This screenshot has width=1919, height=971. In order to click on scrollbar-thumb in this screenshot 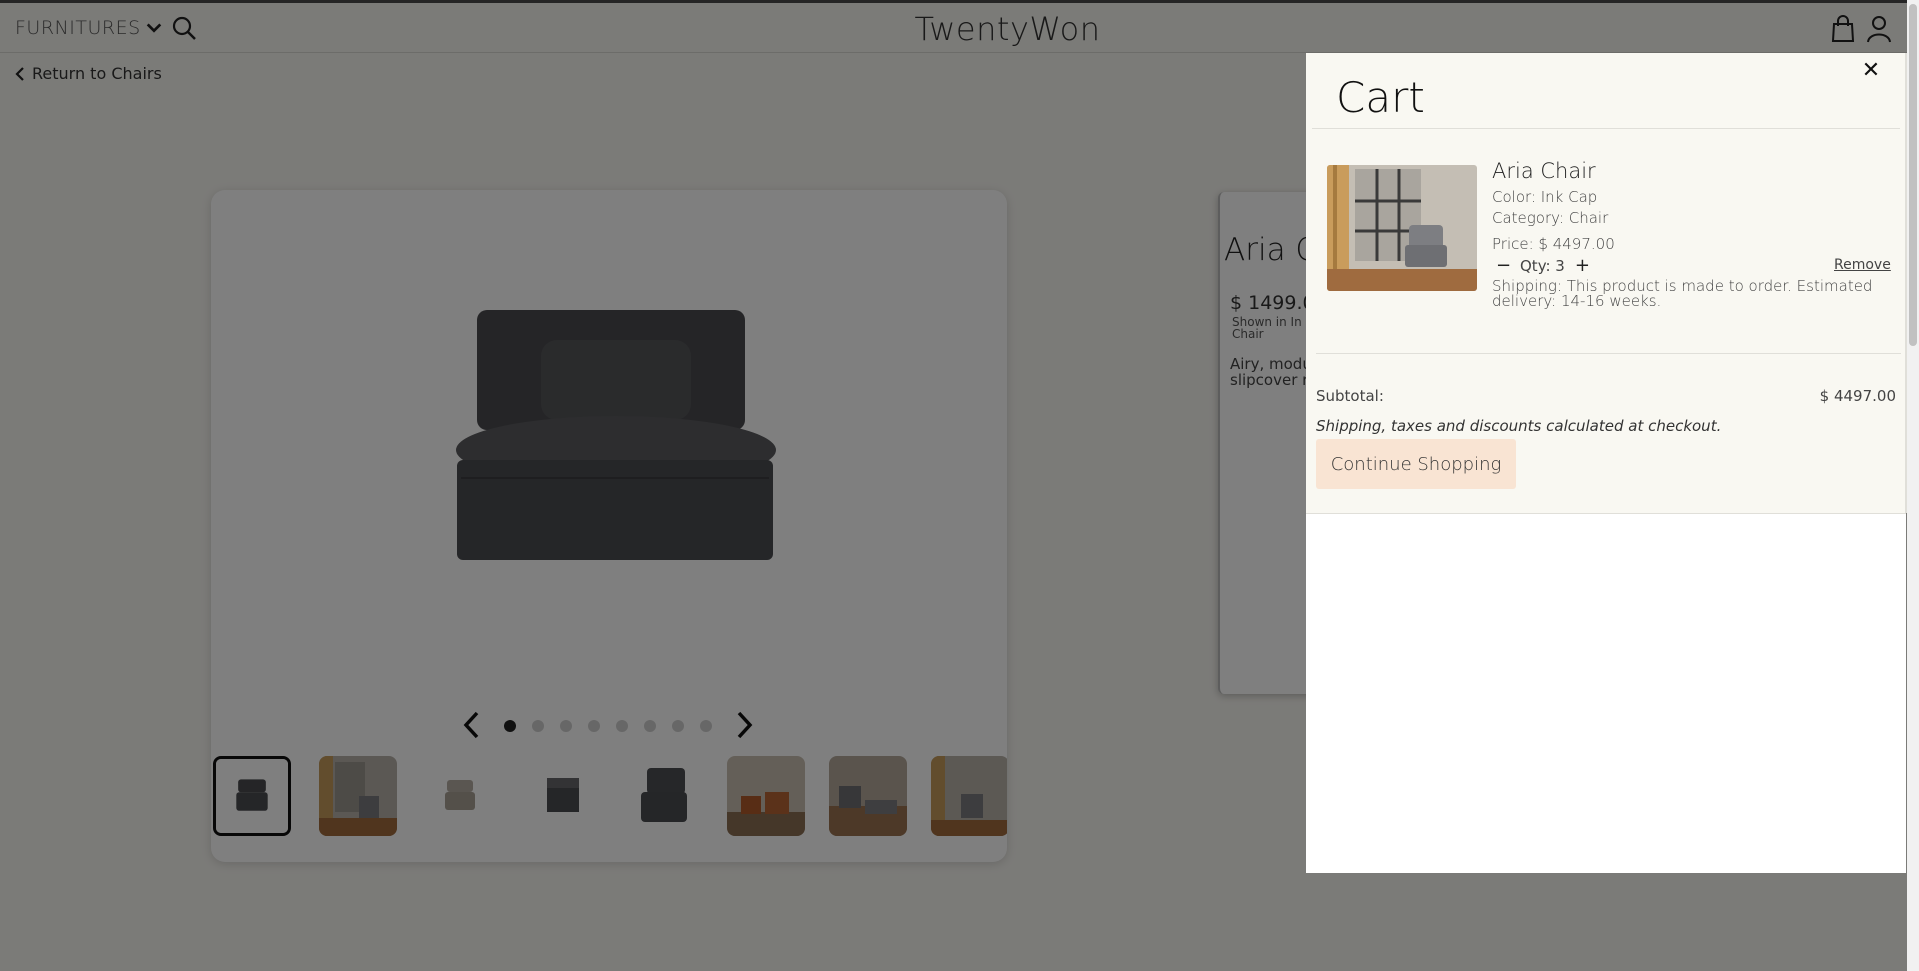, I will do `click(1913, 175)`.